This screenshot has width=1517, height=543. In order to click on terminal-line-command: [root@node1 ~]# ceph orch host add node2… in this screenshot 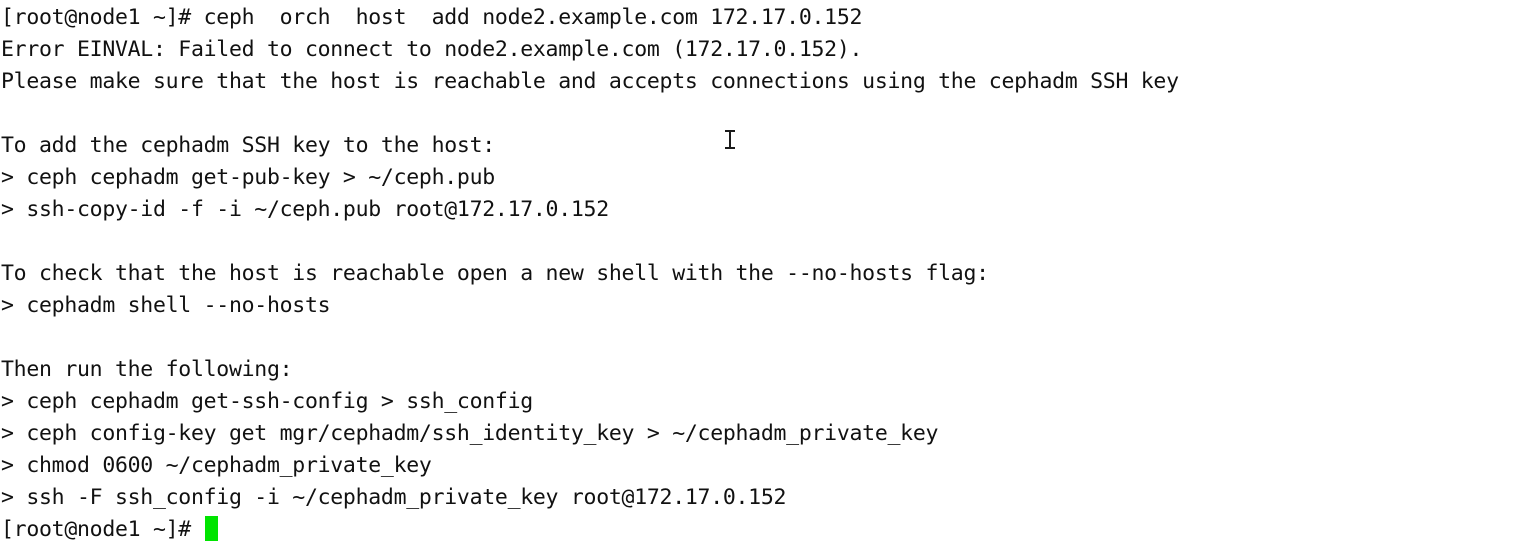, I will do `click(432, 17)`.